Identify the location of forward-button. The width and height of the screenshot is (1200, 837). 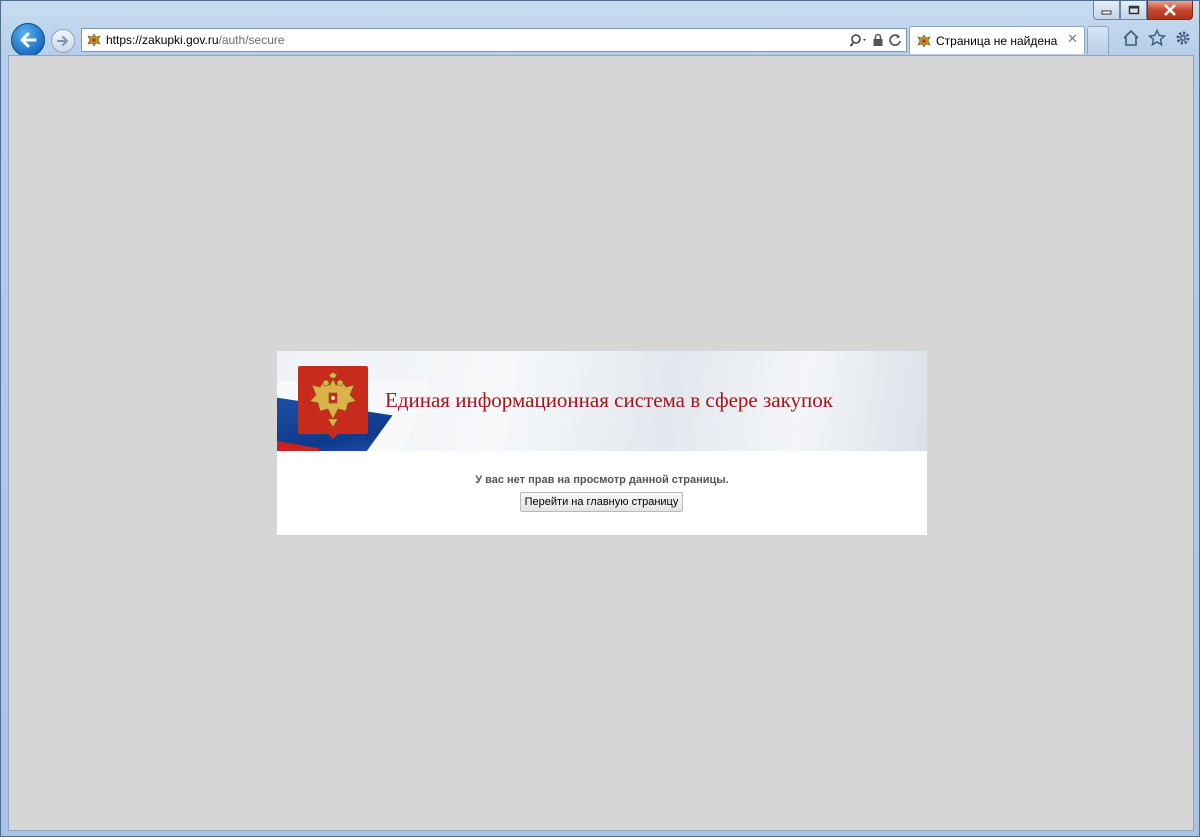
(63, 41).